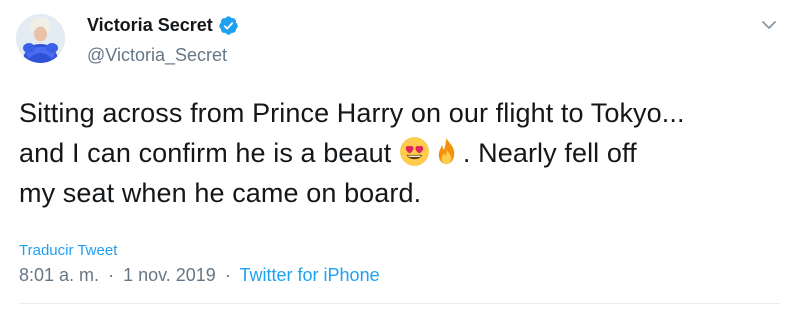 The width and height of the screenshot is (800, 309). I want to click on tweet-text-line-3: my seat when he came on board., so click(220, 193).